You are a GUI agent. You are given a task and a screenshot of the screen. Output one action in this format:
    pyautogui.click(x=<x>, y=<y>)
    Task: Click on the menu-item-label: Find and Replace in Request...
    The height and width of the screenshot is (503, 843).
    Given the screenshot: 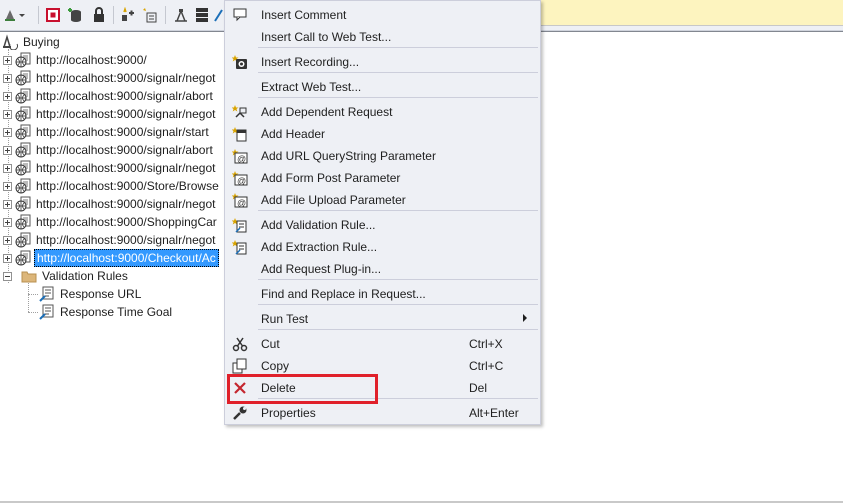 What is the action you would take?
    pyautogui.click(x=343, y=294)
    